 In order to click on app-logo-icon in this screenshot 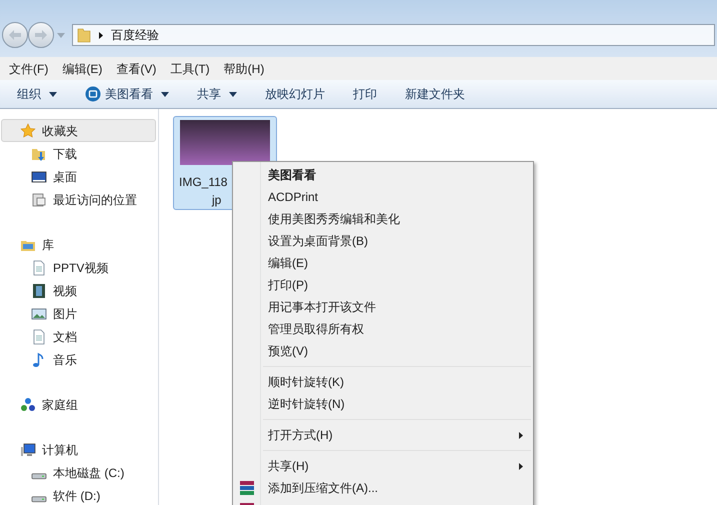, I will do `click(93, 94)`.